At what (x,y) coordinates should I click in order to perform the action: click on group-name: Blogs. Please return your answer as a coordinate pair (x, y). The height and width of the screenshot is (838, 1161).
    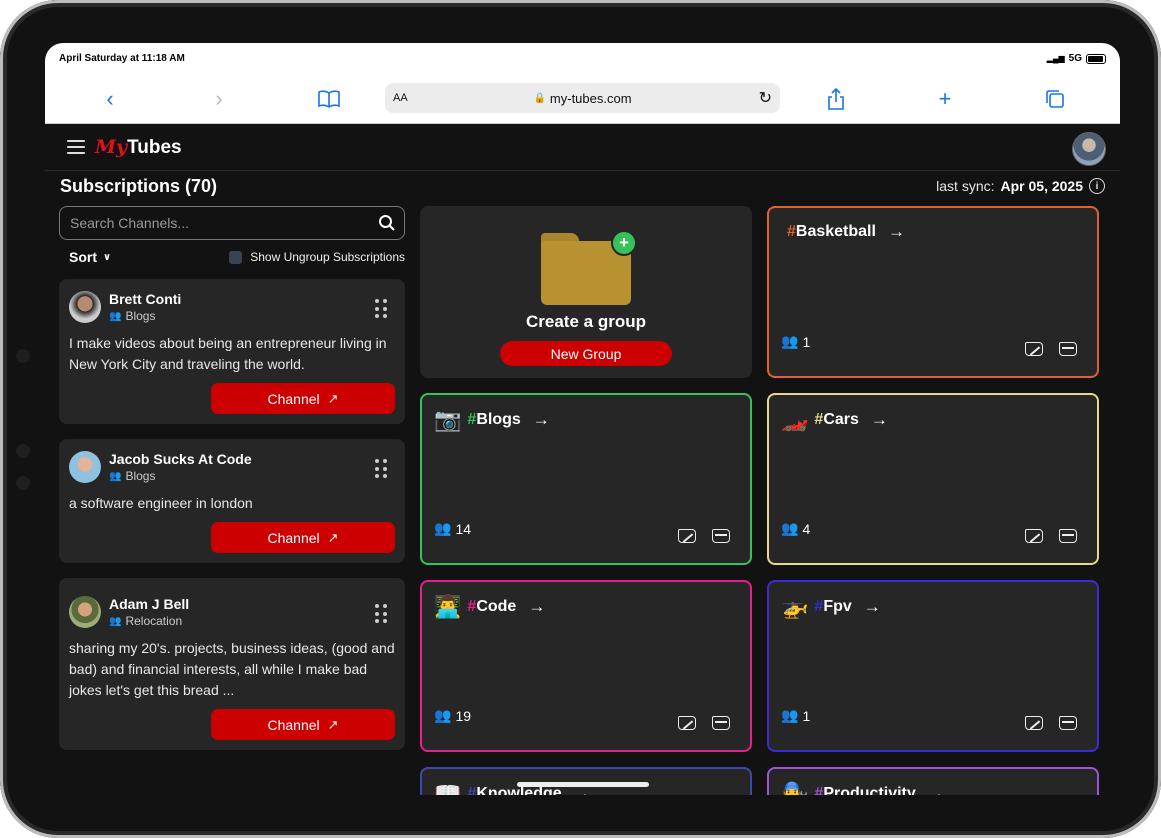
    Looking at the image, I should click on (498, 419).